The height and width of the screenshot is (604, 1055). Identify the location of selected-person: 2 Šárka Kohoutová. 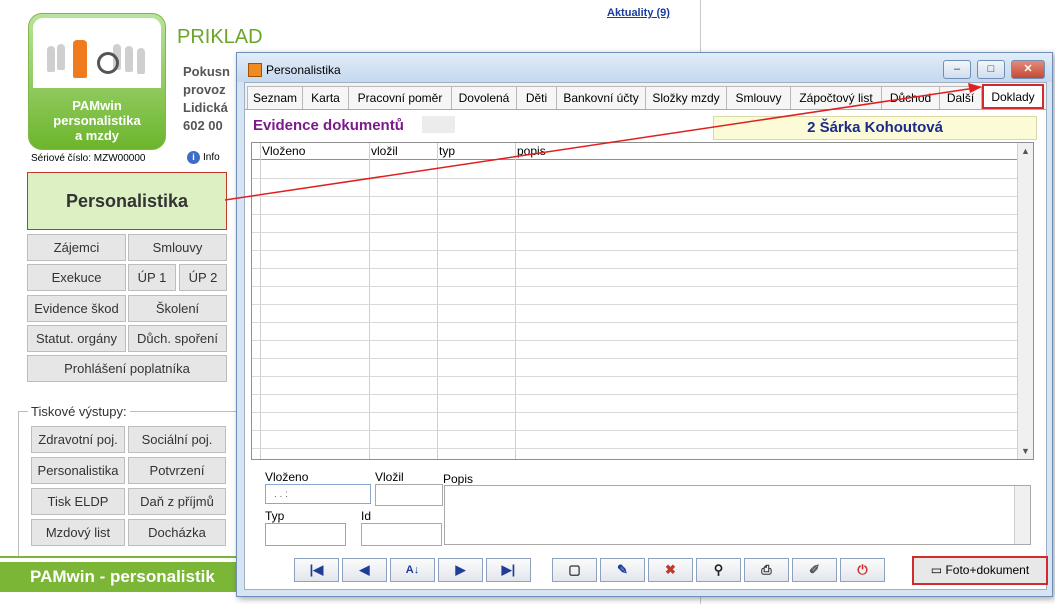
(875, 128).